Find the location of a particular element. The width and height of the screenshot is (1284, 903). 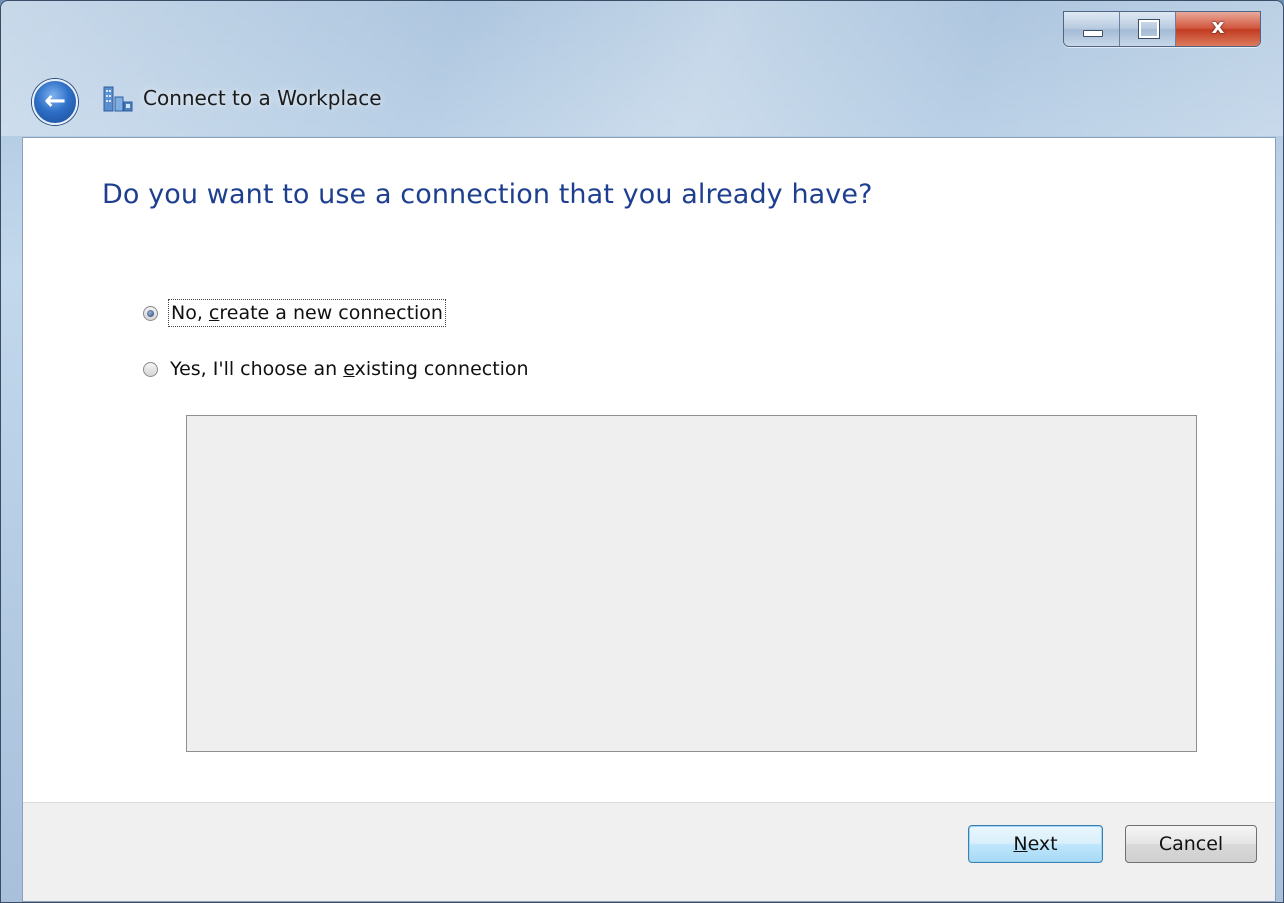

maximize-button is located at coordinates (1148, 29).